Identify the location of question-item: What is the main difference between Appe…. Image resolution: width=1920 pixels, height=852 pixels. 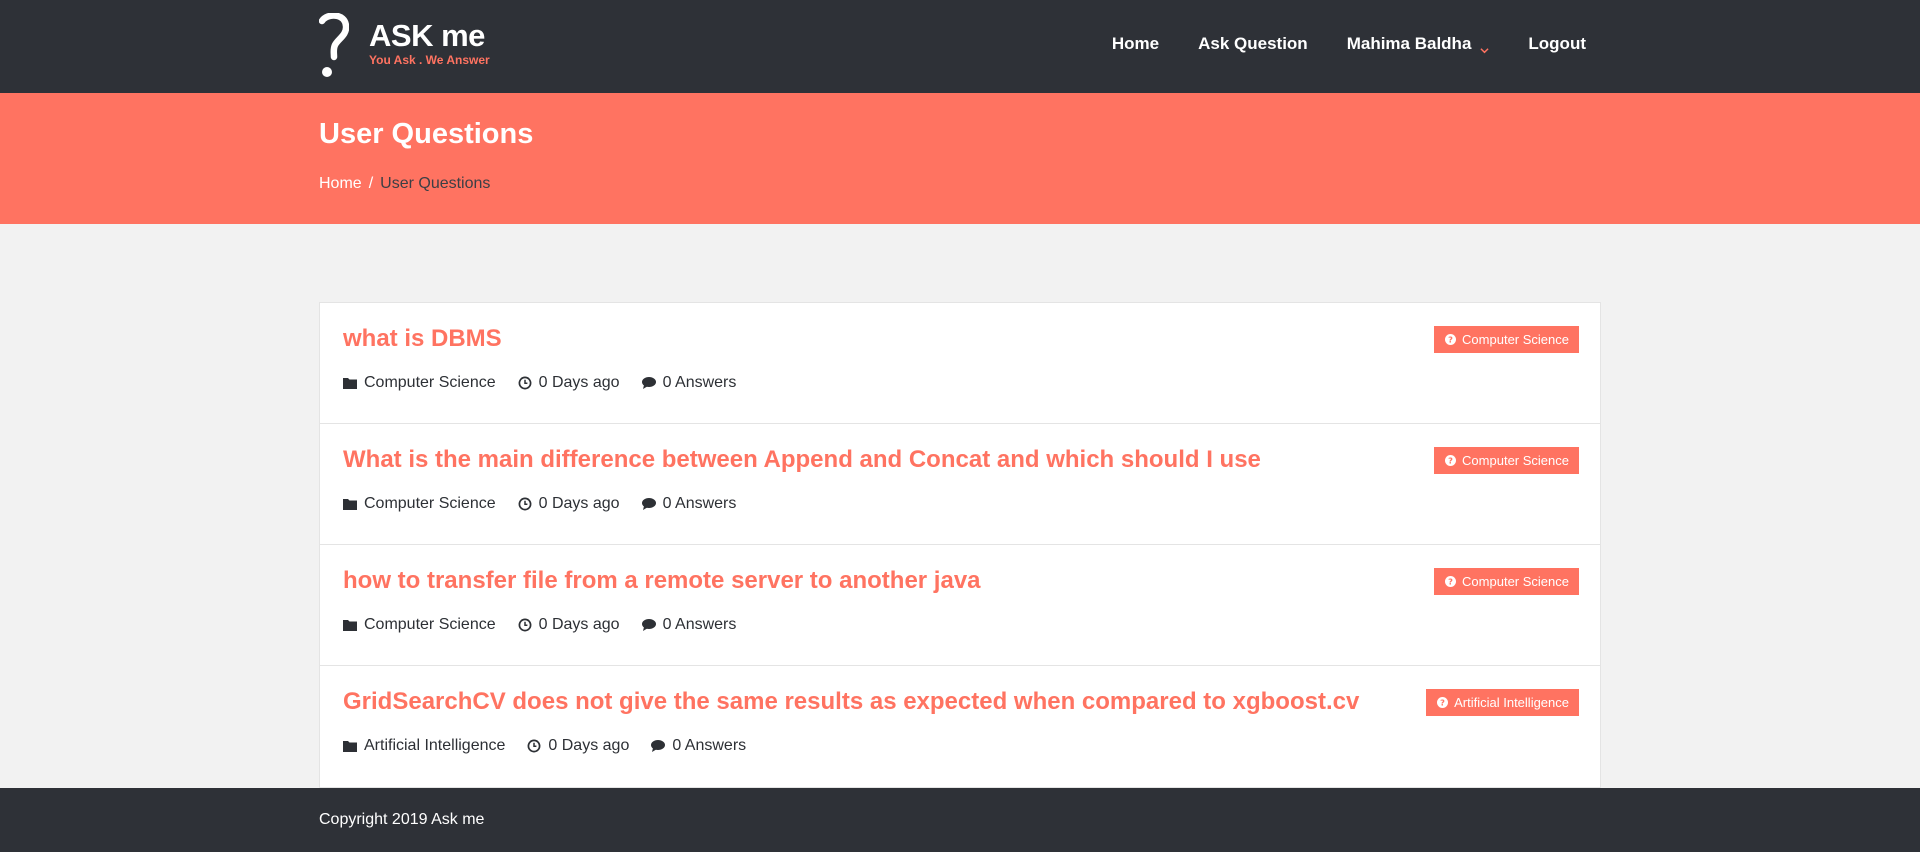
(960, 484).